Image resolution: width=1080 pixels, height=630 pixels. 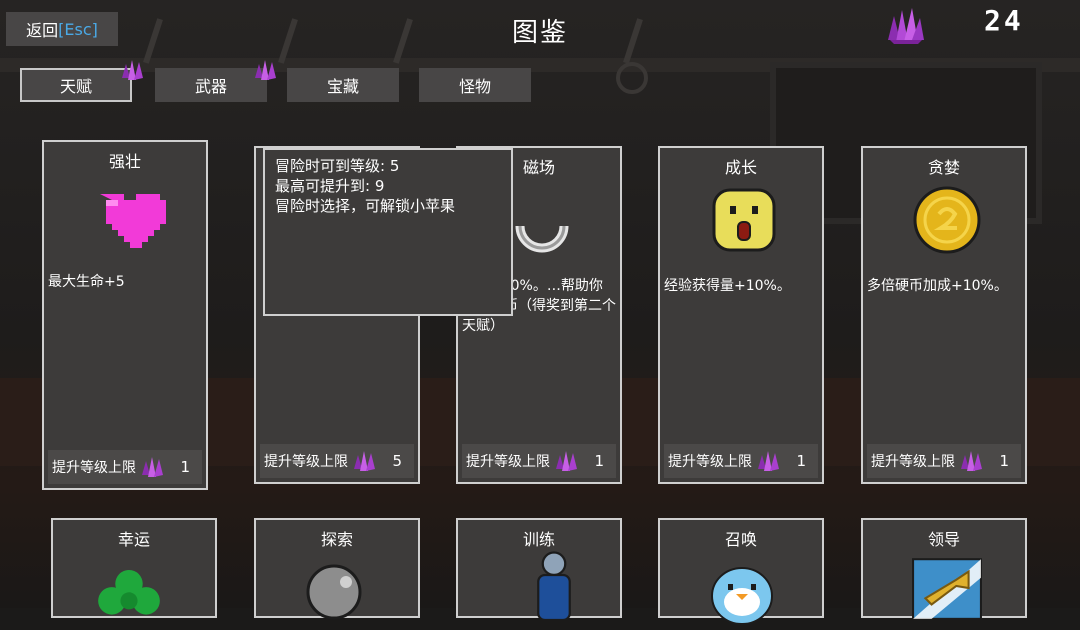 I want to click on penguin-icon, so click(x=742, y=596).